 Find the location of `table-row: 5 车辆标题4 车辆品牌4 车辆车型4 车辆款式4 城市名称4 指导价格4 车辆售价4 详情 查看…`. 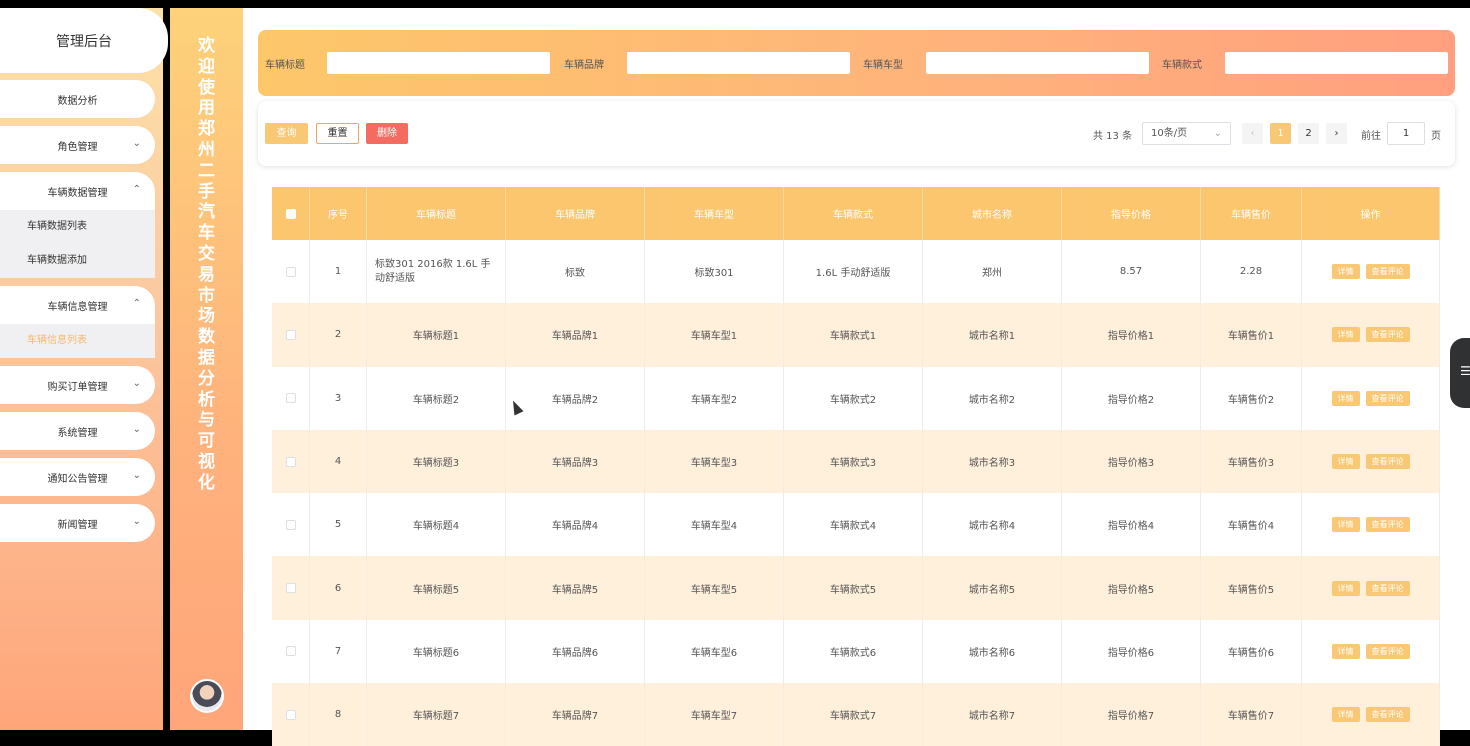

table-row: 5 车辆标题4 车辆品牌4 车辆车型4 车辆款式4 城市名称4 指导价格4 车辆售价4 详情 查看… is located at coordinates (856, 525).